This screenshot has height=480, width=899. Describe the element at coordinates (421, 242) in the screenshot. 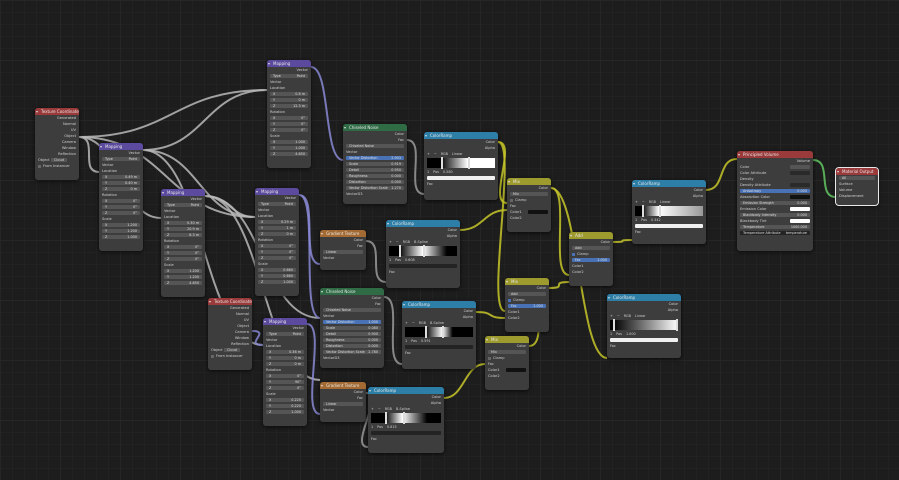

I see `interpolation-dropdown: B-Spline` at that location.